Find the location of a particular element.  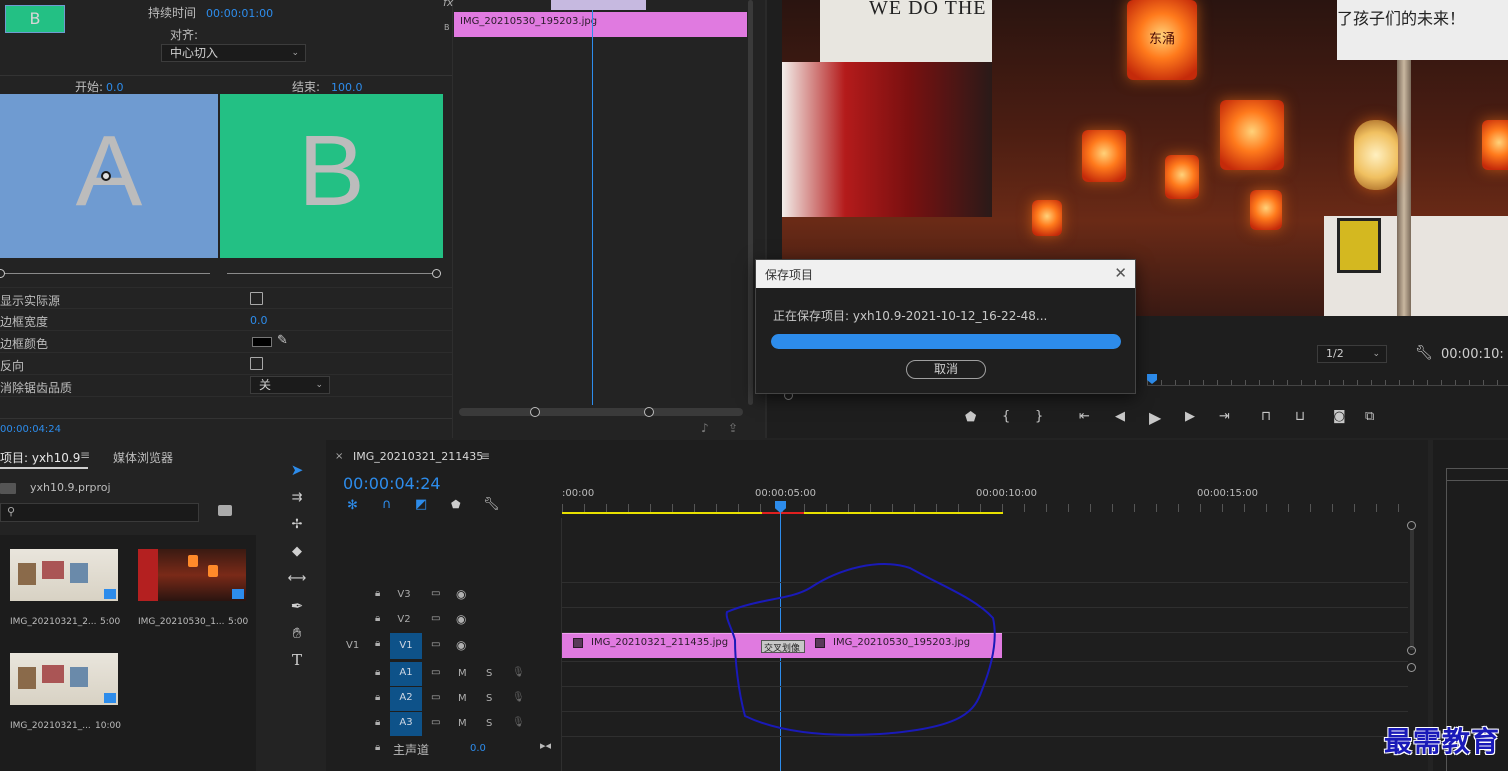

hand-drawn-annotation is located at coordinates (860, 649).